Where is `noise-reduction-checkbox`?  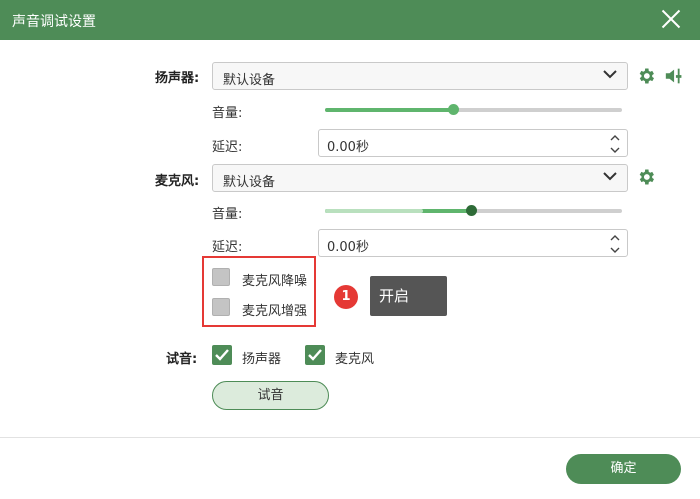 noise-reduction-checkbox is located at coordinates (221, 277).